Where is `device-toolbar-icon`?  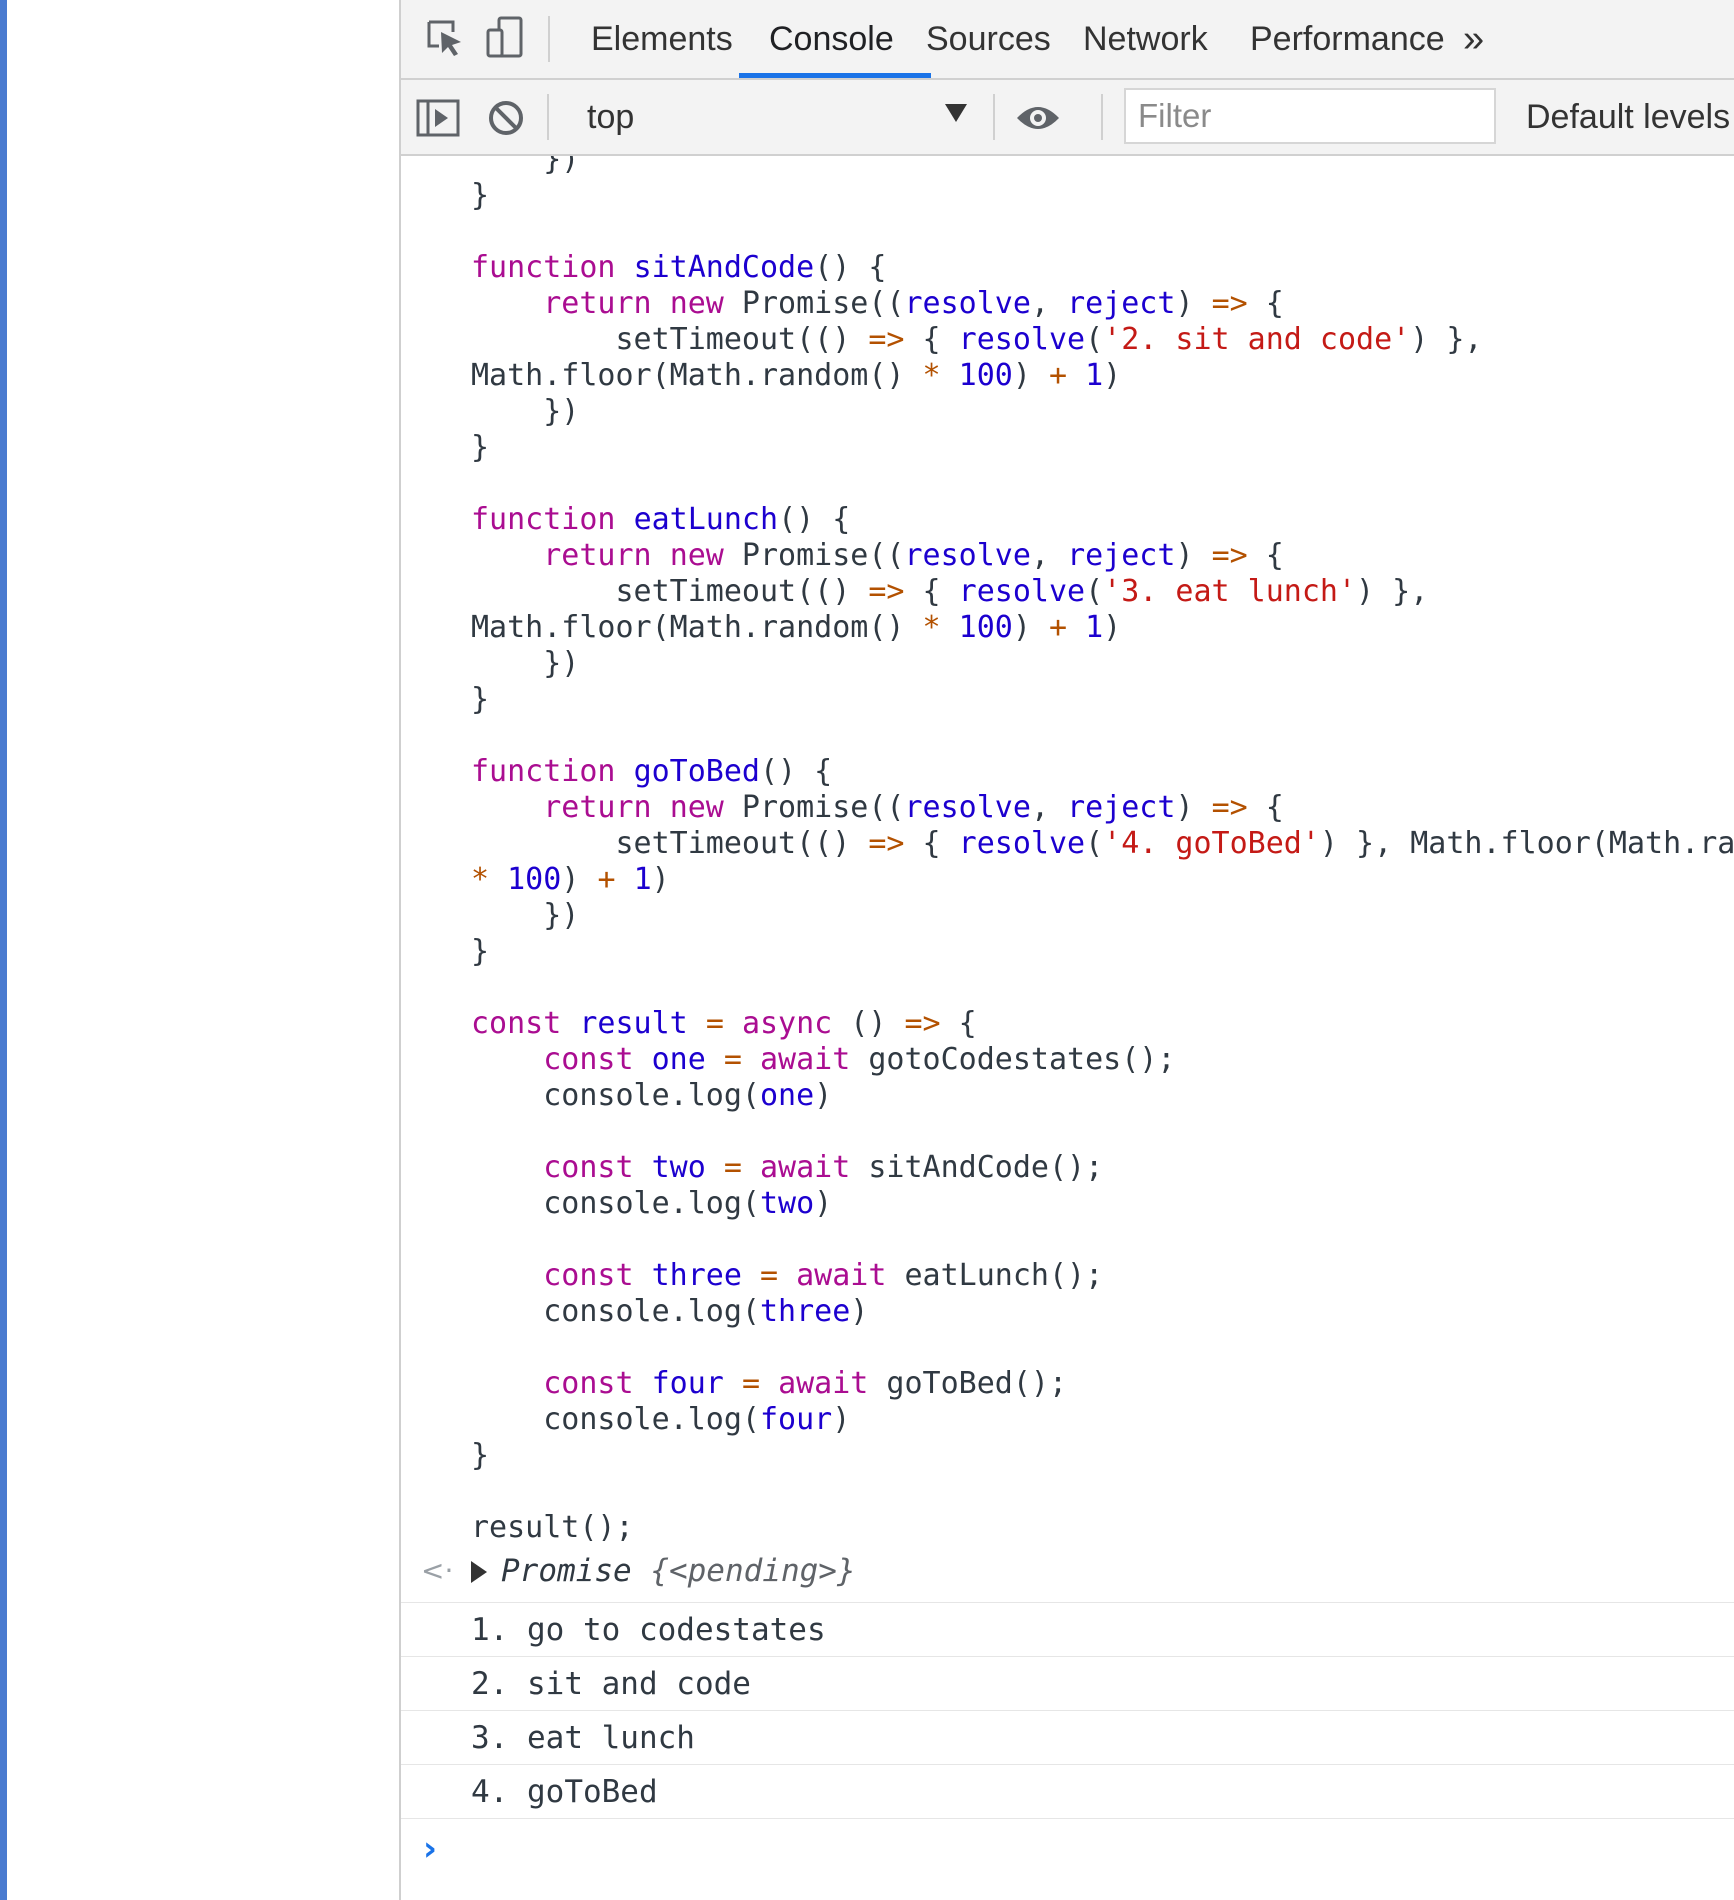
device-toolbar-icon is located at coordinates (505, 38).